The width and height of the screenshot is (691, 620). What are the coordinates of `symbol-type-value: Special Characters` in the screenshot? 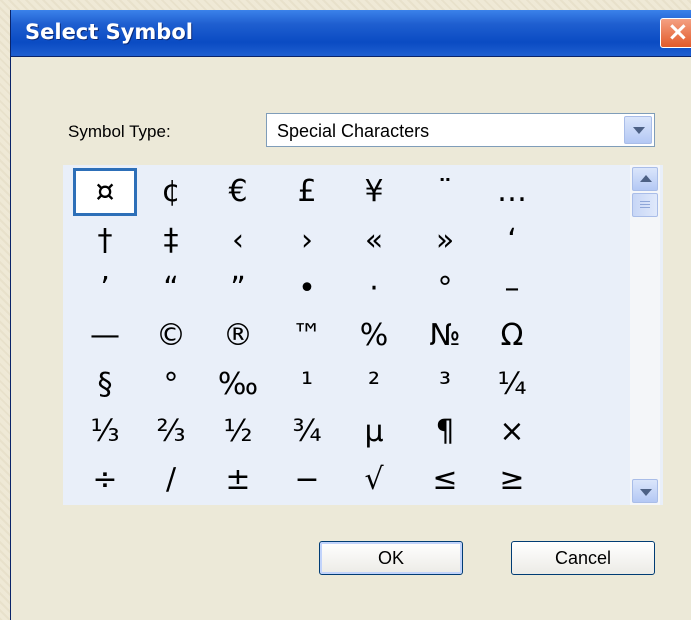 It's located at (353, 131).